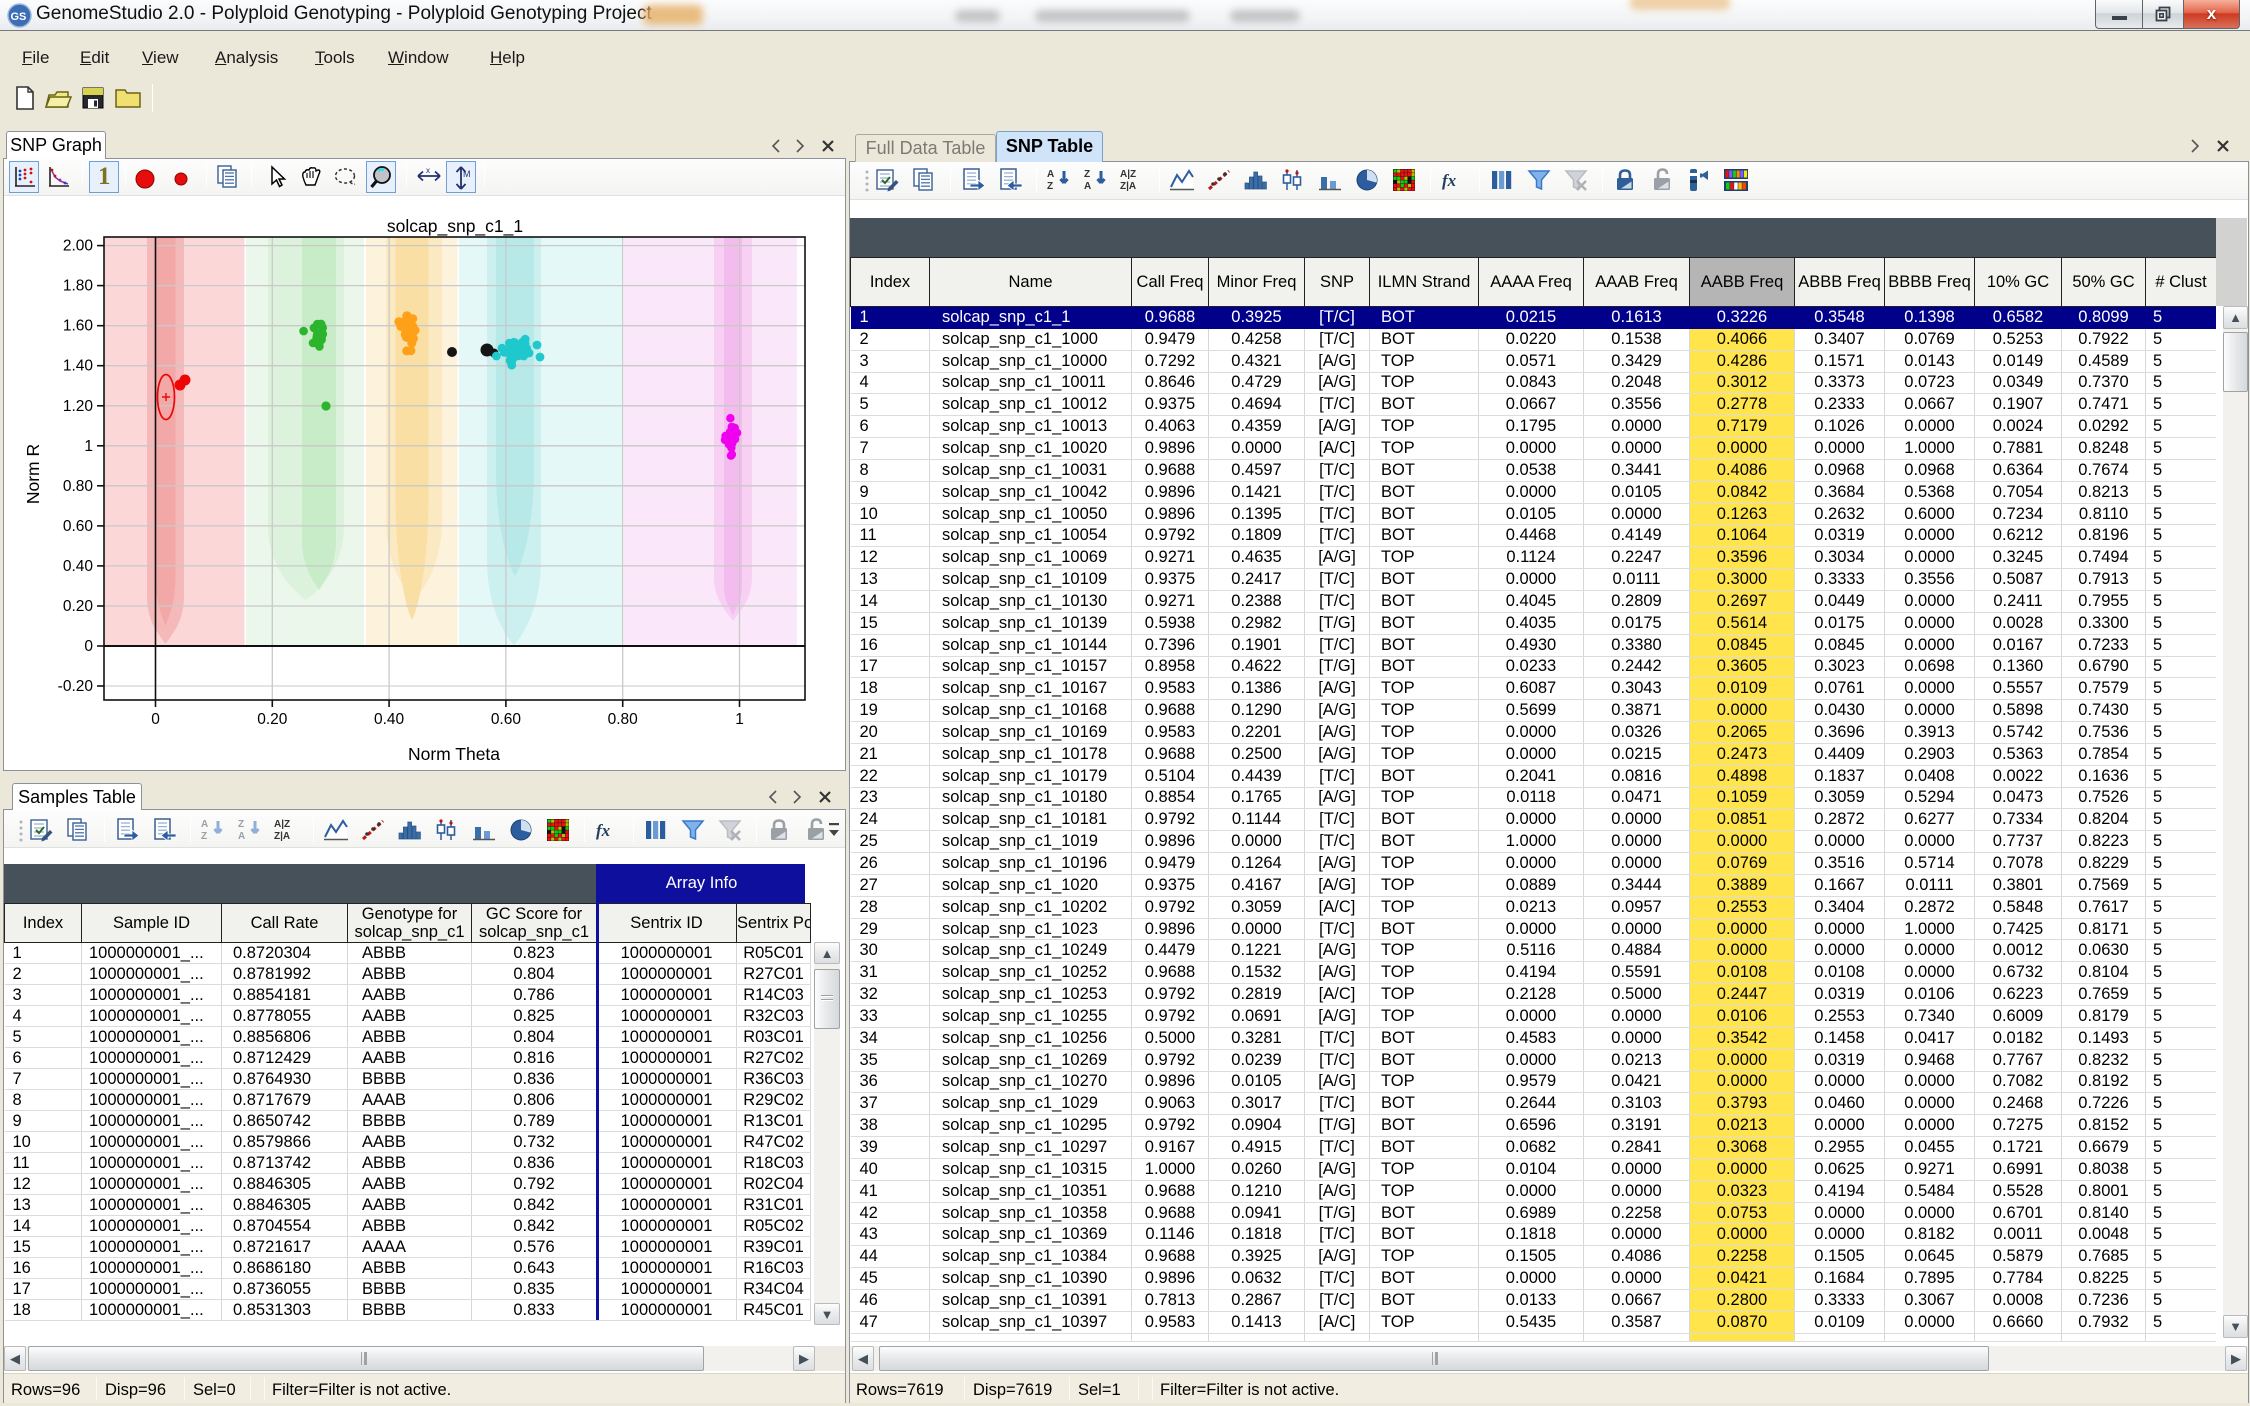 This screenshot has height=1406, width=2250. What do you see at coordinates (78, 366) in the screenshot?
I see `svg-text: 1.40` at bounding box center [78, 366].